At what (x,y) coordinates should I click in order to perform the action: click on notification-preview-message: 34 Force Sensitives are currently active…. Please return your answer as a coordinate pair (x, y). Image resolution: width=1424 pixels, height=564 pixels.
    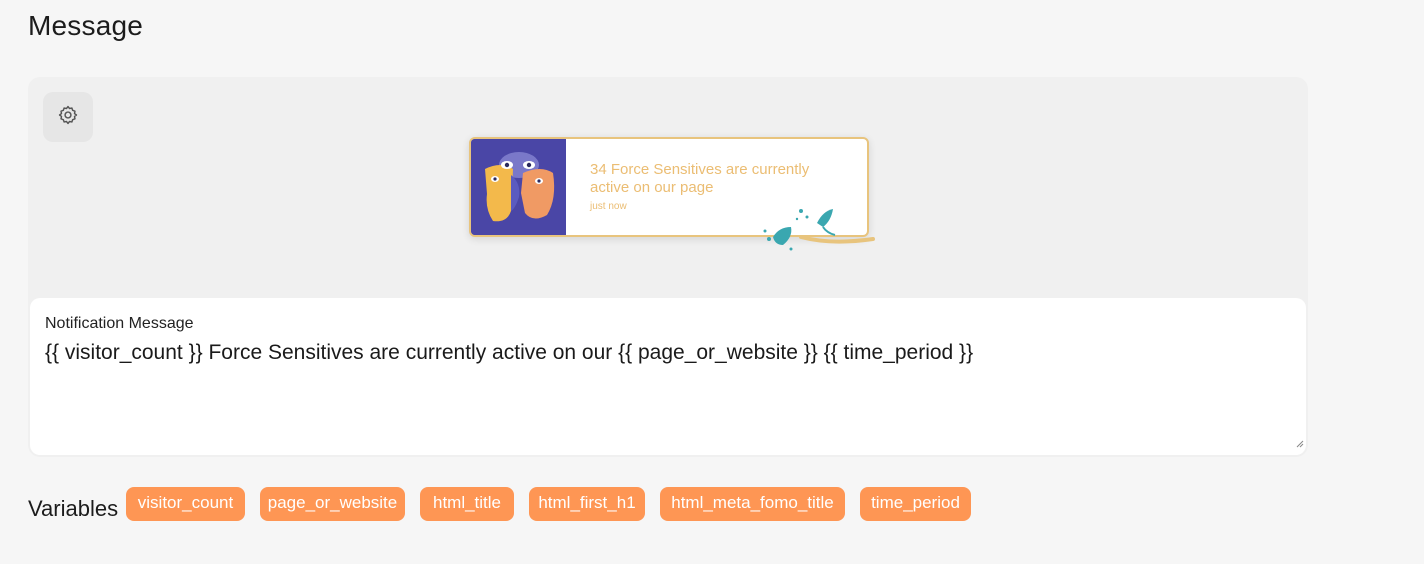
    Looking at the image, I should click on (700, 178).